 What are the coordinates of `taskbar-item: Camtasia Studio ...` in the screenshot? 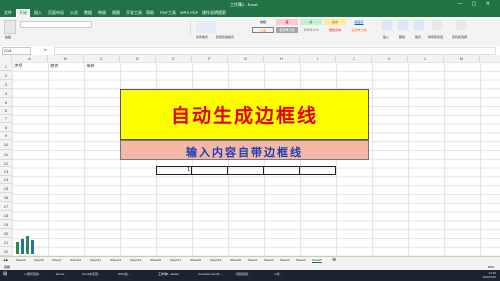 It's located at (210, 274).